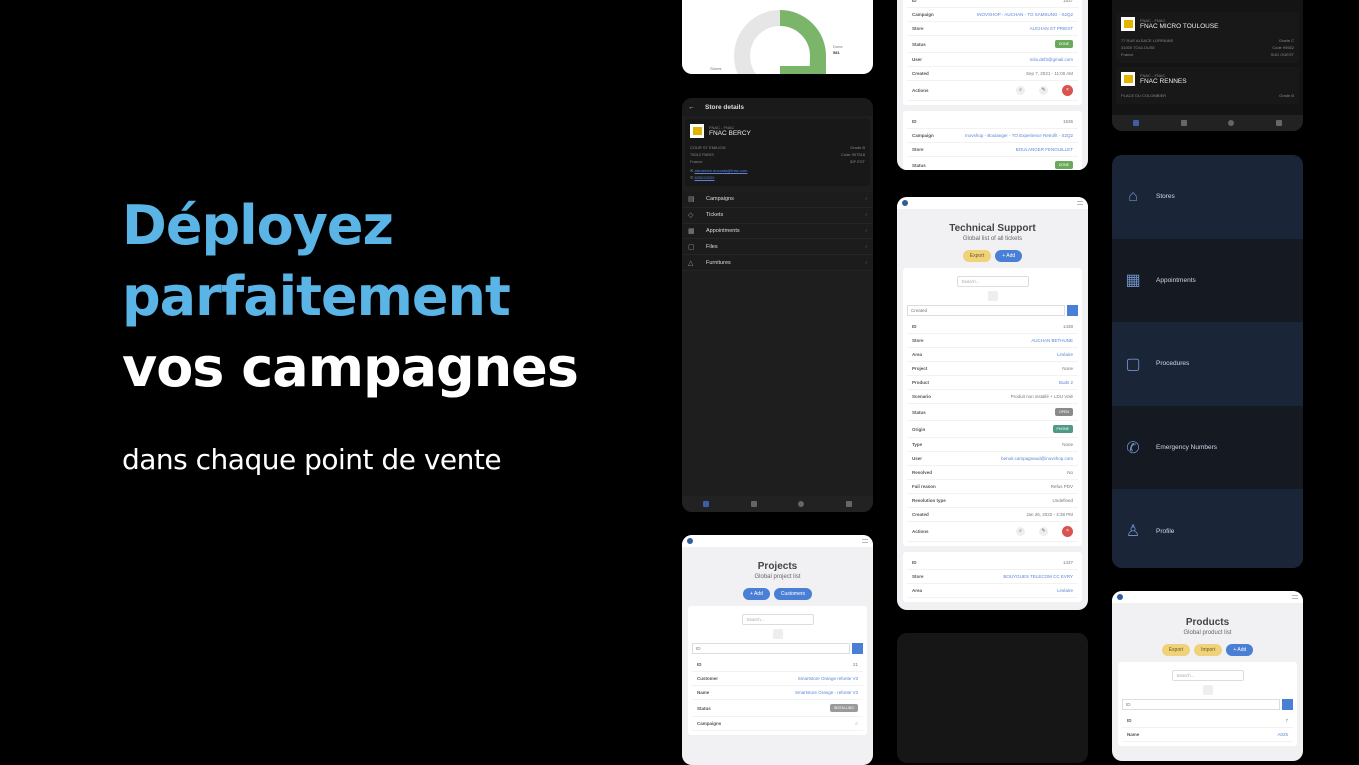  I want to click on address-line: COUR ST EMILION, so click(708, 147).